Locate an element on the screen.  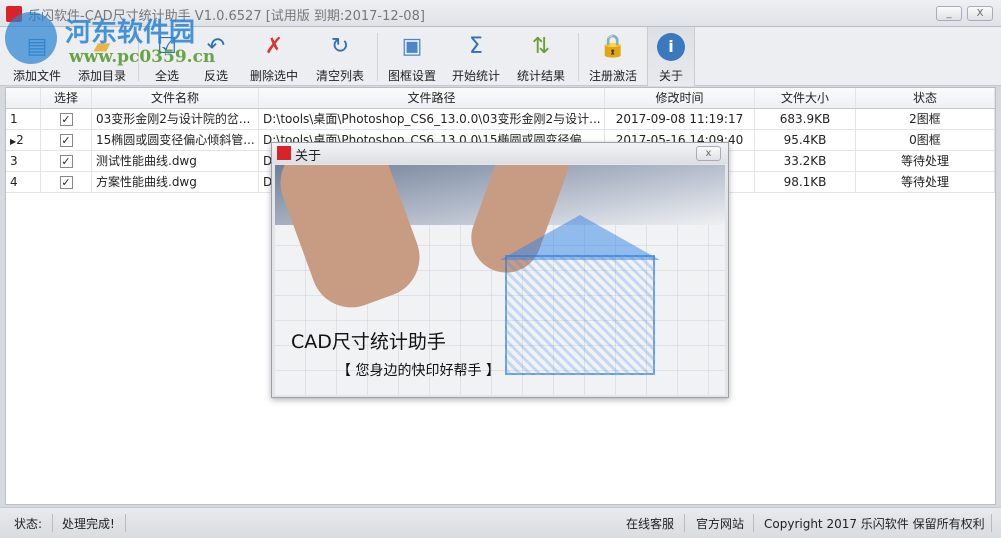
stats-result-button: ⇅ 统计结果 is located at coordinates (541, 56).